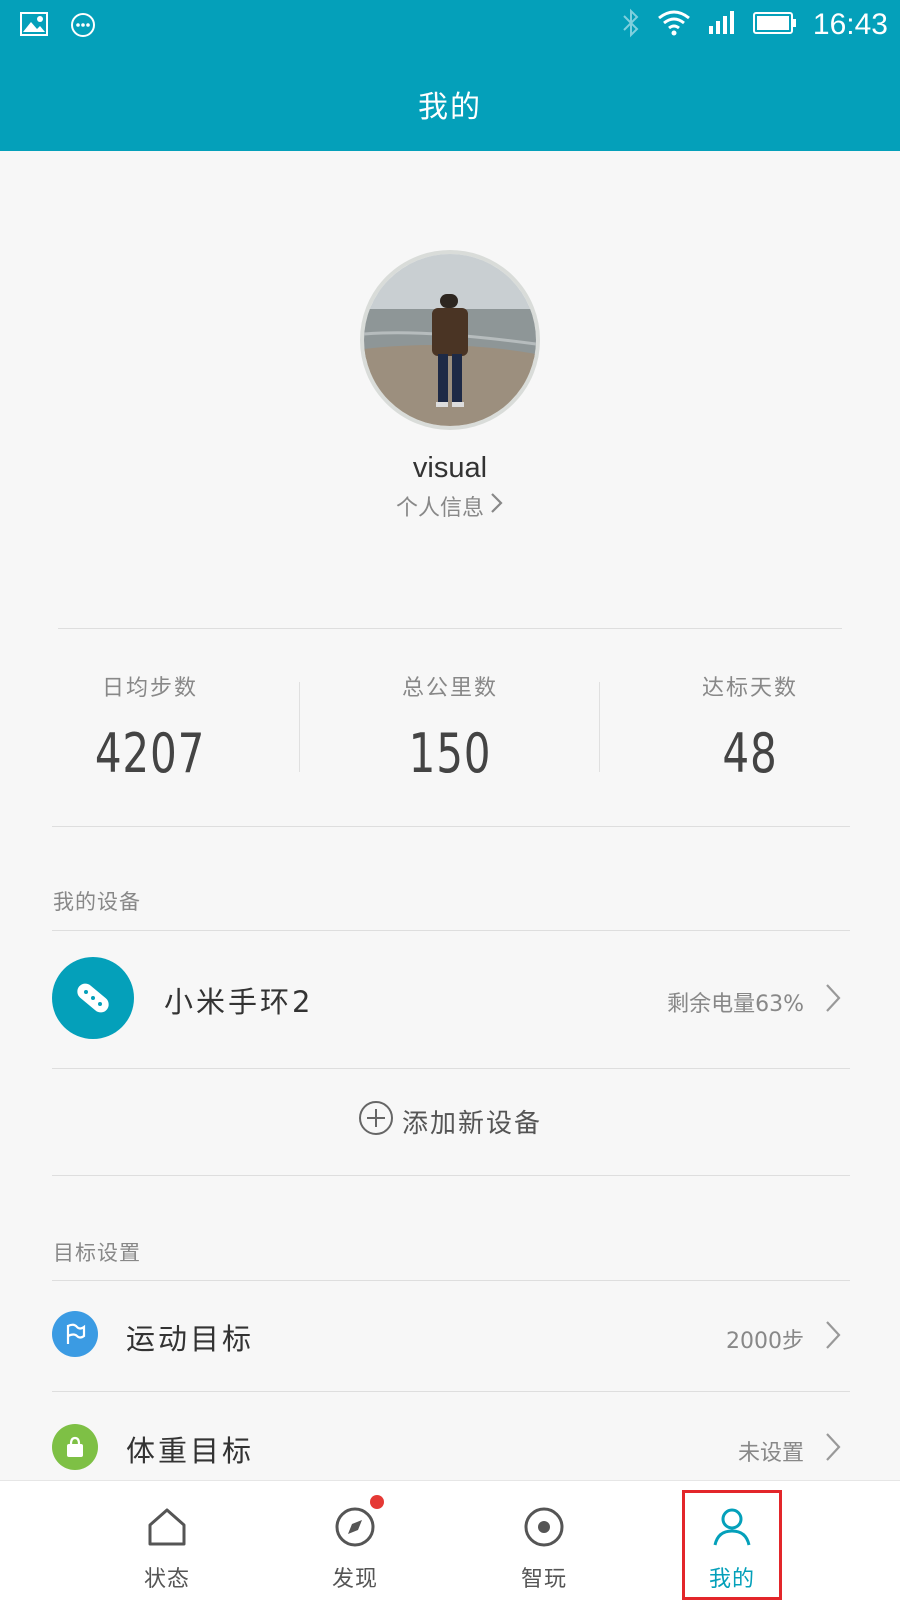 The height and width of the screenshot is (1600, 900). What do you see at coordinates (749, 688) in the screenshot?
I see `stat-label: 达标天数` at bounding box center [749, 688].